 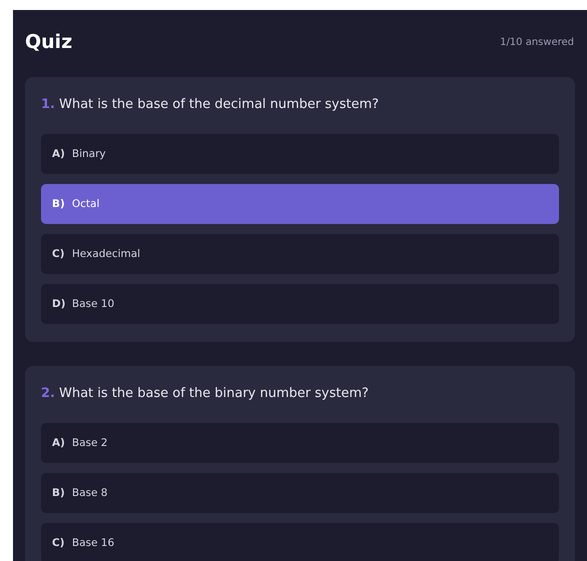 I want to click on answer-option: A) Base 2, so click(x=300, y=443).